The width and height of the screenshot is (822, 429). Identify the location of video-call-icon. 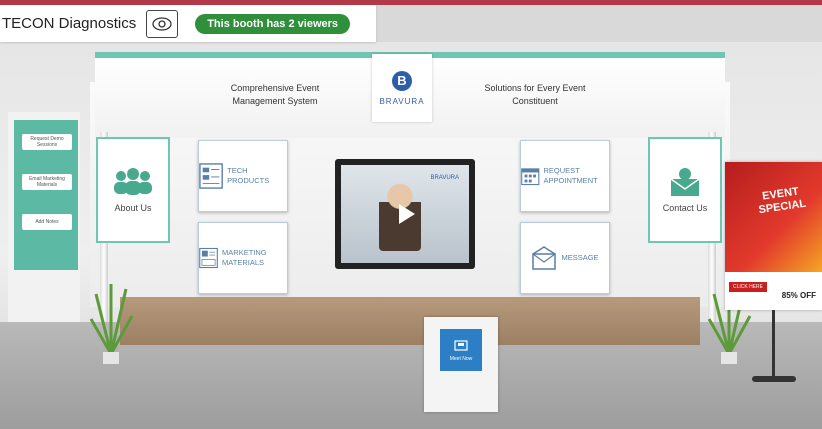
(461, 345).